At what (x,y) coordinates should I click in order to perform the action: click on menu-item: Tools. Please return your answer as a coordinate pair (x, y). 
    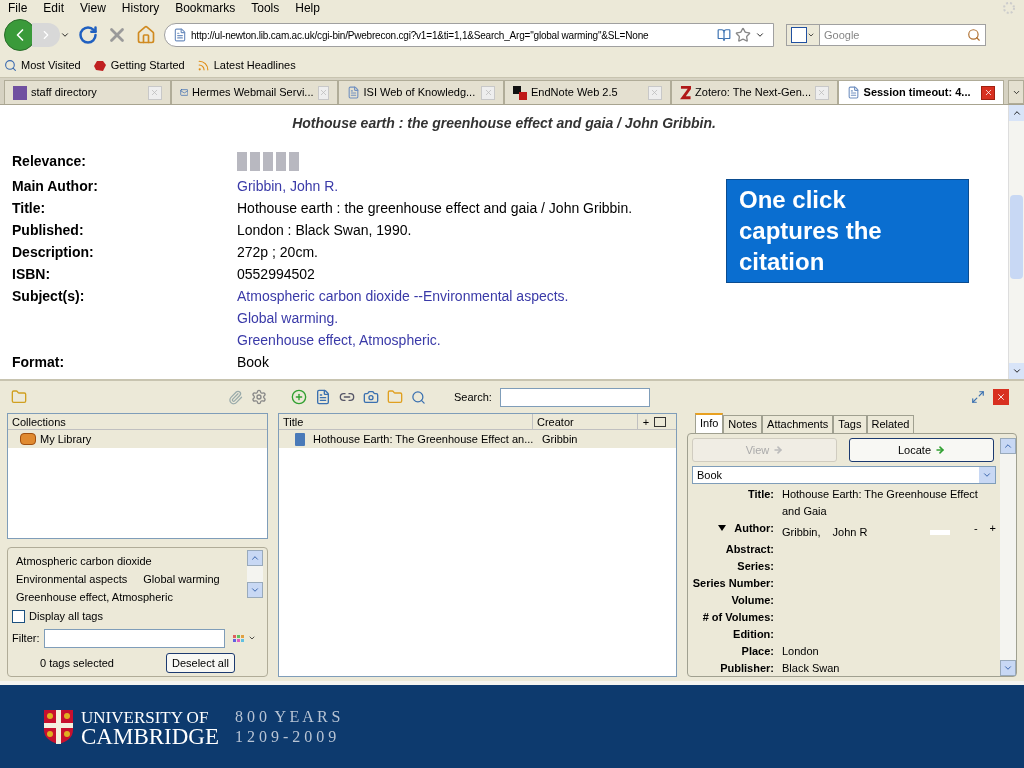
    Looking at the image, I should click on (265, 8).